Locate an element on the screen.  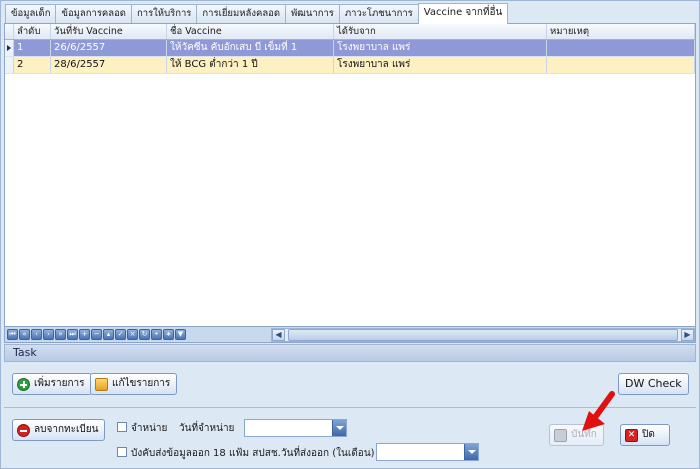
close-button: ✕ ปิด is located at coordinates (645, 435).